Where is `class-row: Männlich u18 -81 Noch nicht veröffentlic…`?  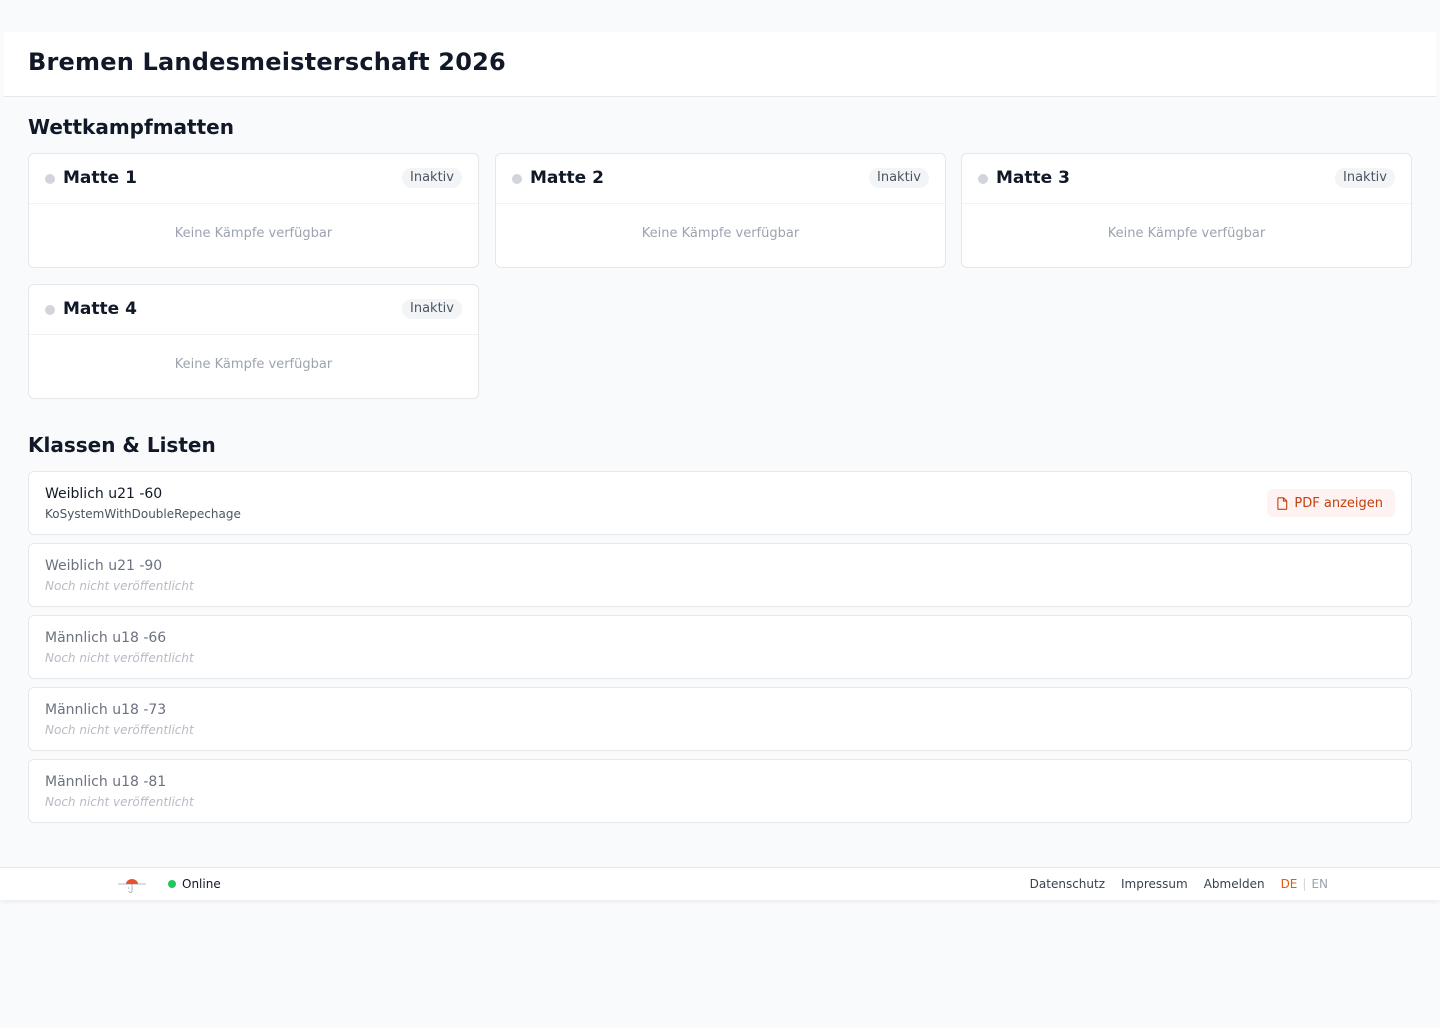 class-row: Männlich u18 -81 Noch nicht veröffentlic… is located at coordinates (720, 791).